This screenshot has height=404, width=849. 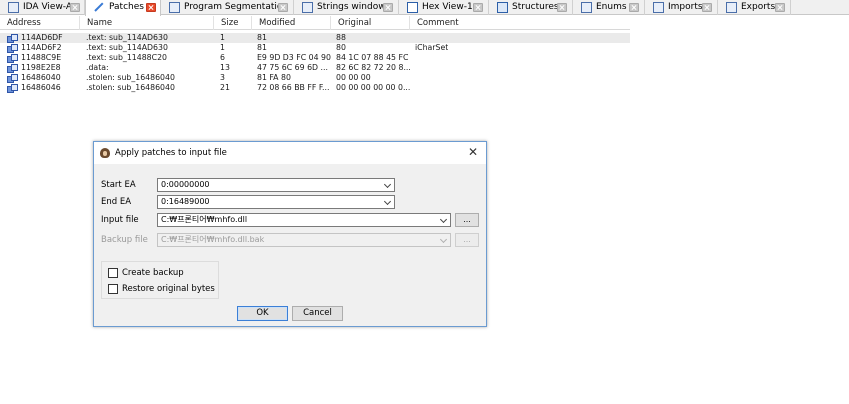 I want to click on tab-label: Exports, so click(x=758, y=7).